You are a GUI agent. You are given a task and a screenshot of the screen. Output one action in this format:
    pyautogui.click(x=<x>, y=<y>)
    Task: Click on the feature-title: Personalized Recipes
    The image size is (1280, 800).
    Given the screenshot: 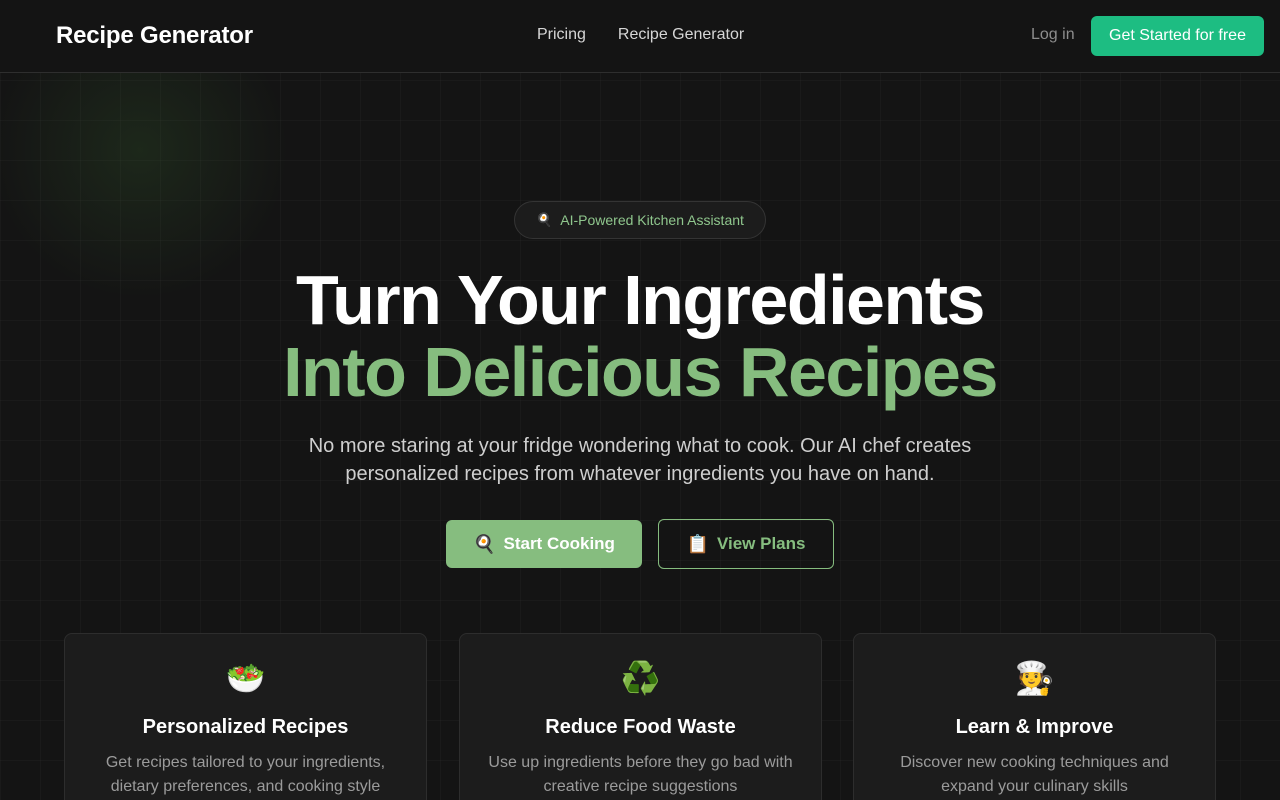 What is the action you would take?
    pyautogui.click(x=245, y=727)
    